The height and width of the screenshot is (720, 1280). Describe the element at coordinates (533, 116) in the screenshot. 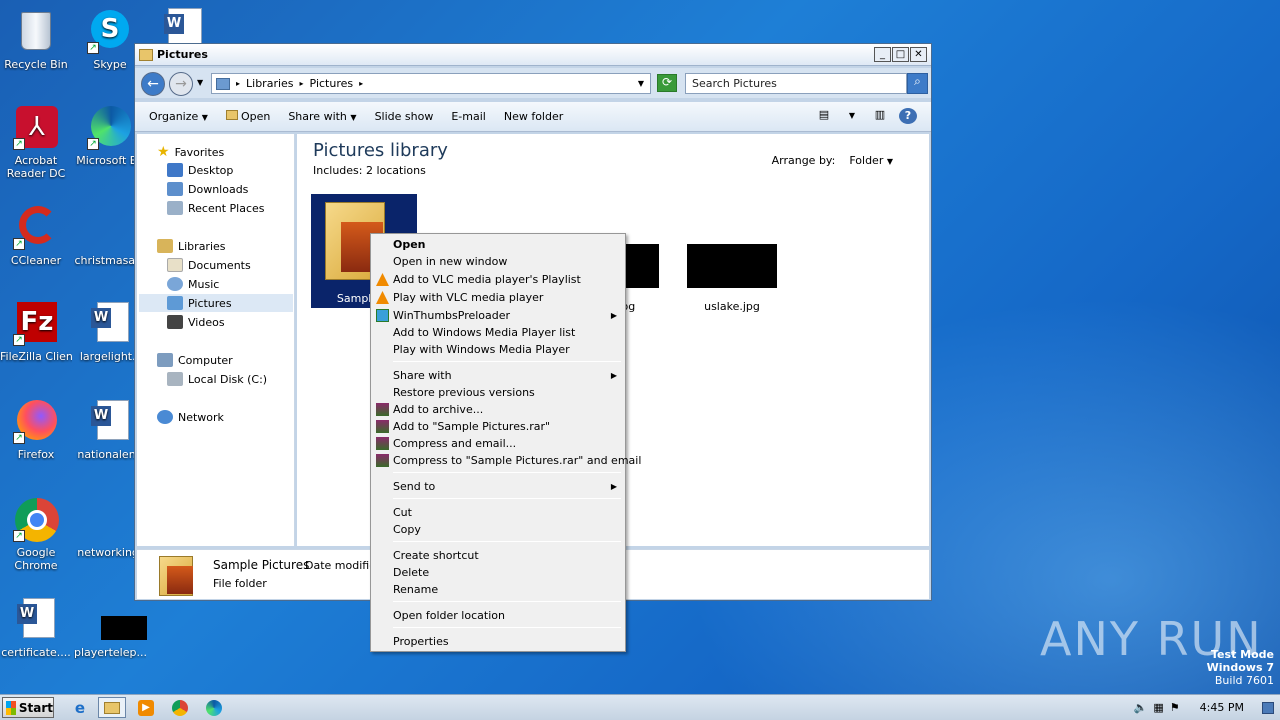

I see `new-folder-button: New folder` at that location.